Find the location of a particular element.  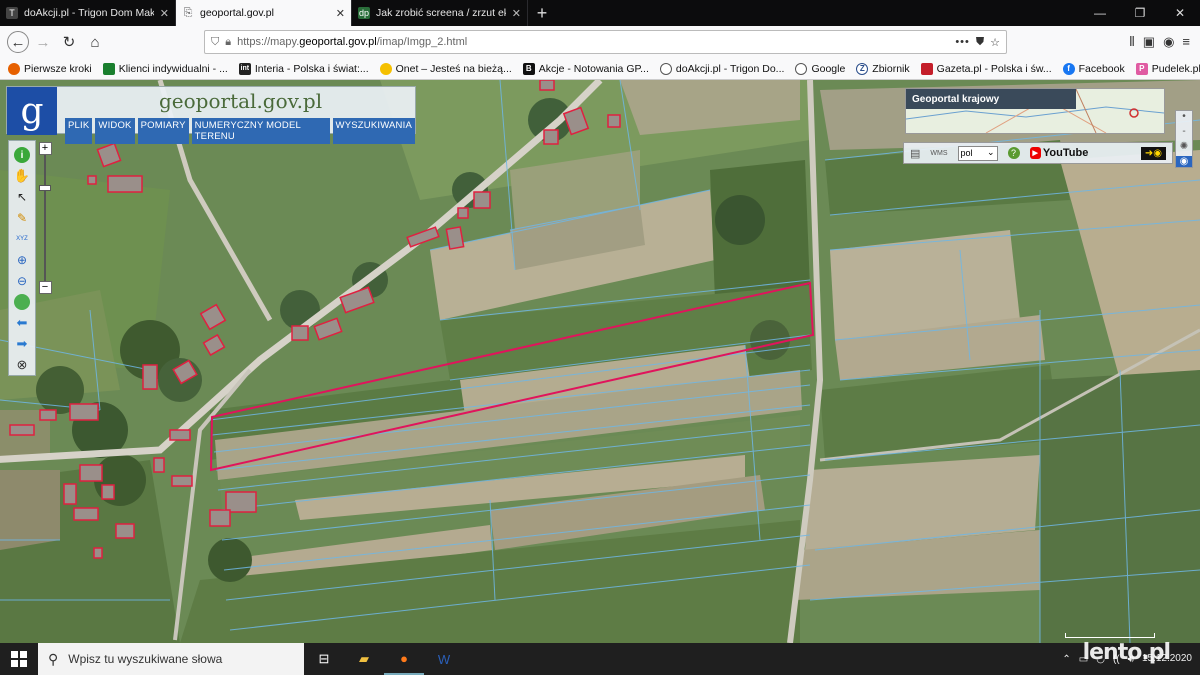

menu-wyszukiwania: WYSZUKIWANIA is located at coordinates (373, 131).